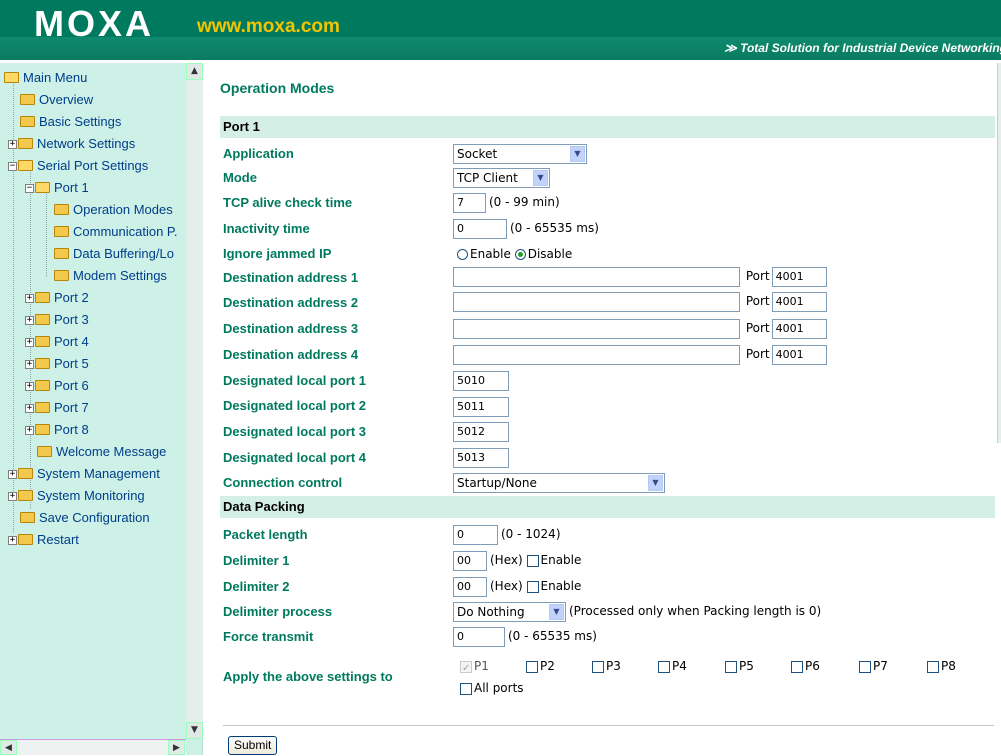 This screenshot has width=1001, height=756. Describe the element at coordinates (509, 611) in the screenshot. I see `delimiter-process-select: Do Nothing ▼` at that location.